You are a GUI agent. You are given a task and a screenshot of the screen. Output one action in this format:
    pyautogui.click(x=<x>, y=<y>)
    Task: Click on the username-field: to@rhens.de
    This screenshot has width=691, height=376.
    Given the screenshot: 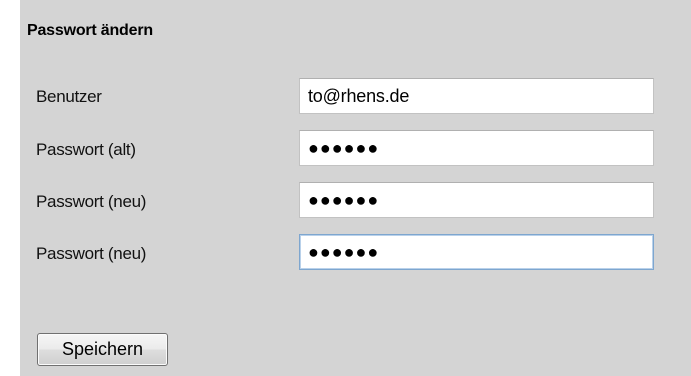 What is the action you would take?
    pyautogui.click(x=476, y=96)
    